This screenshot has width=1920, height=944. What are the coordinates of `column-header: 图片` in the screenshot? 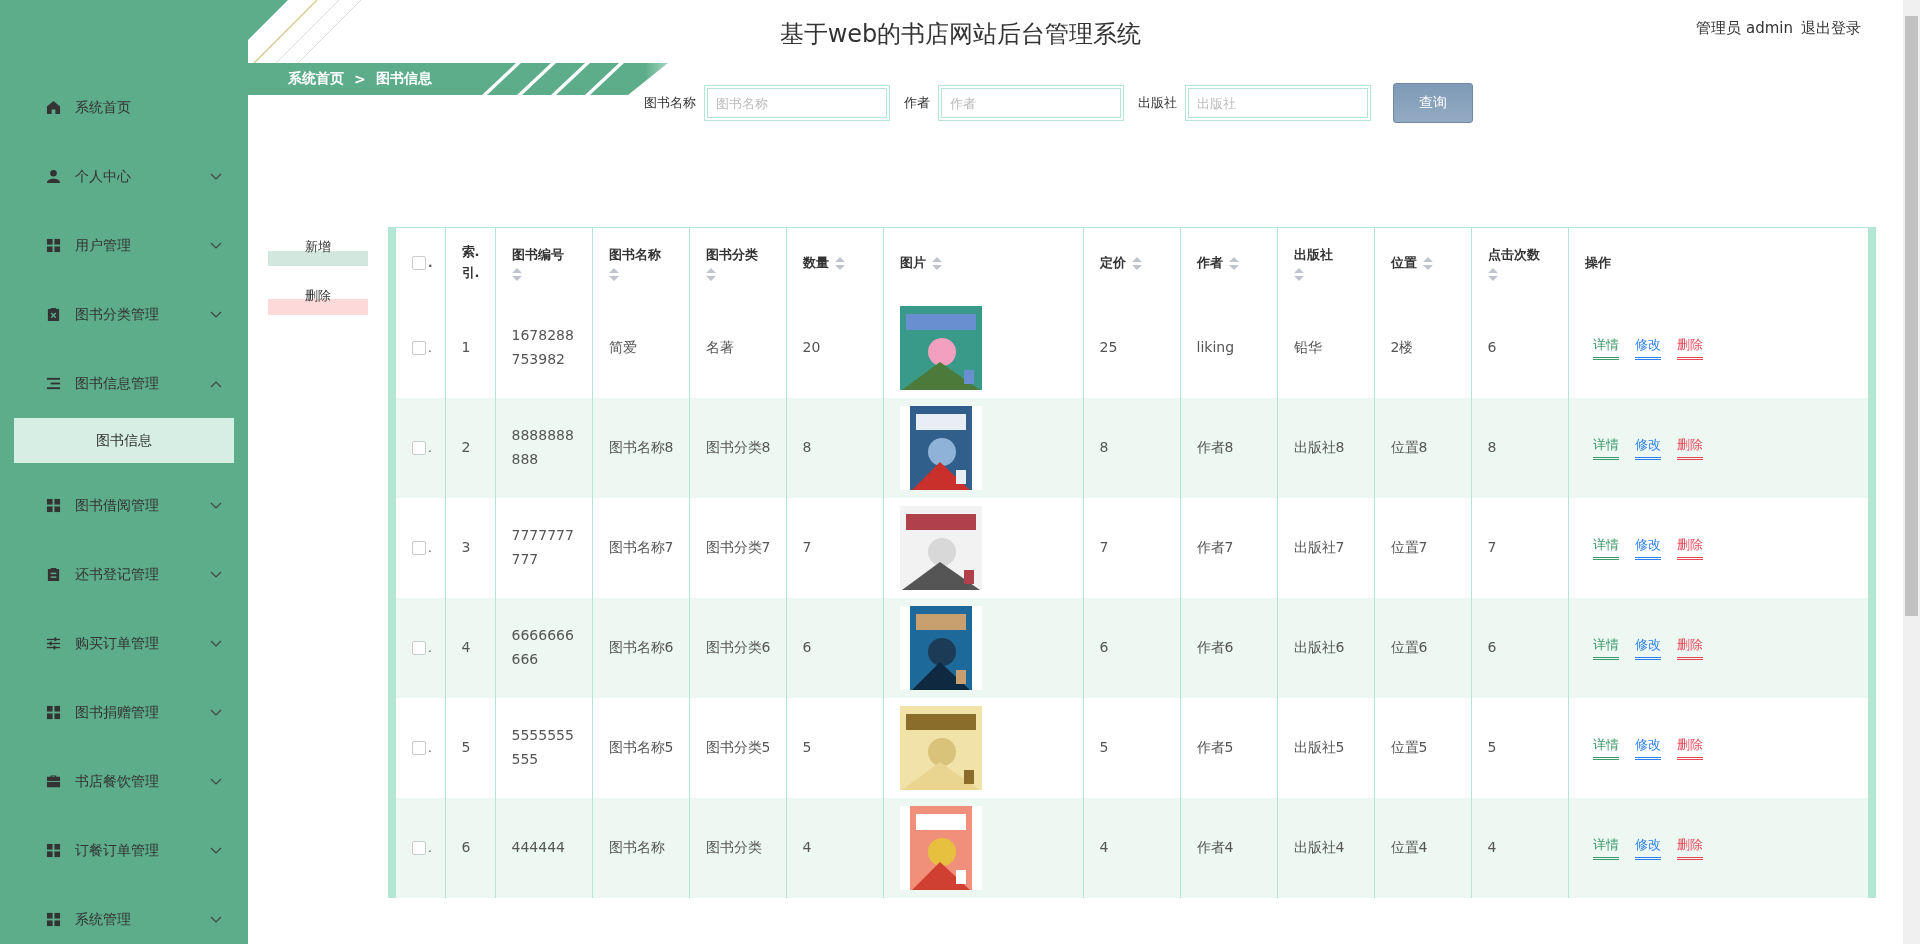 It's located at (912, 263).